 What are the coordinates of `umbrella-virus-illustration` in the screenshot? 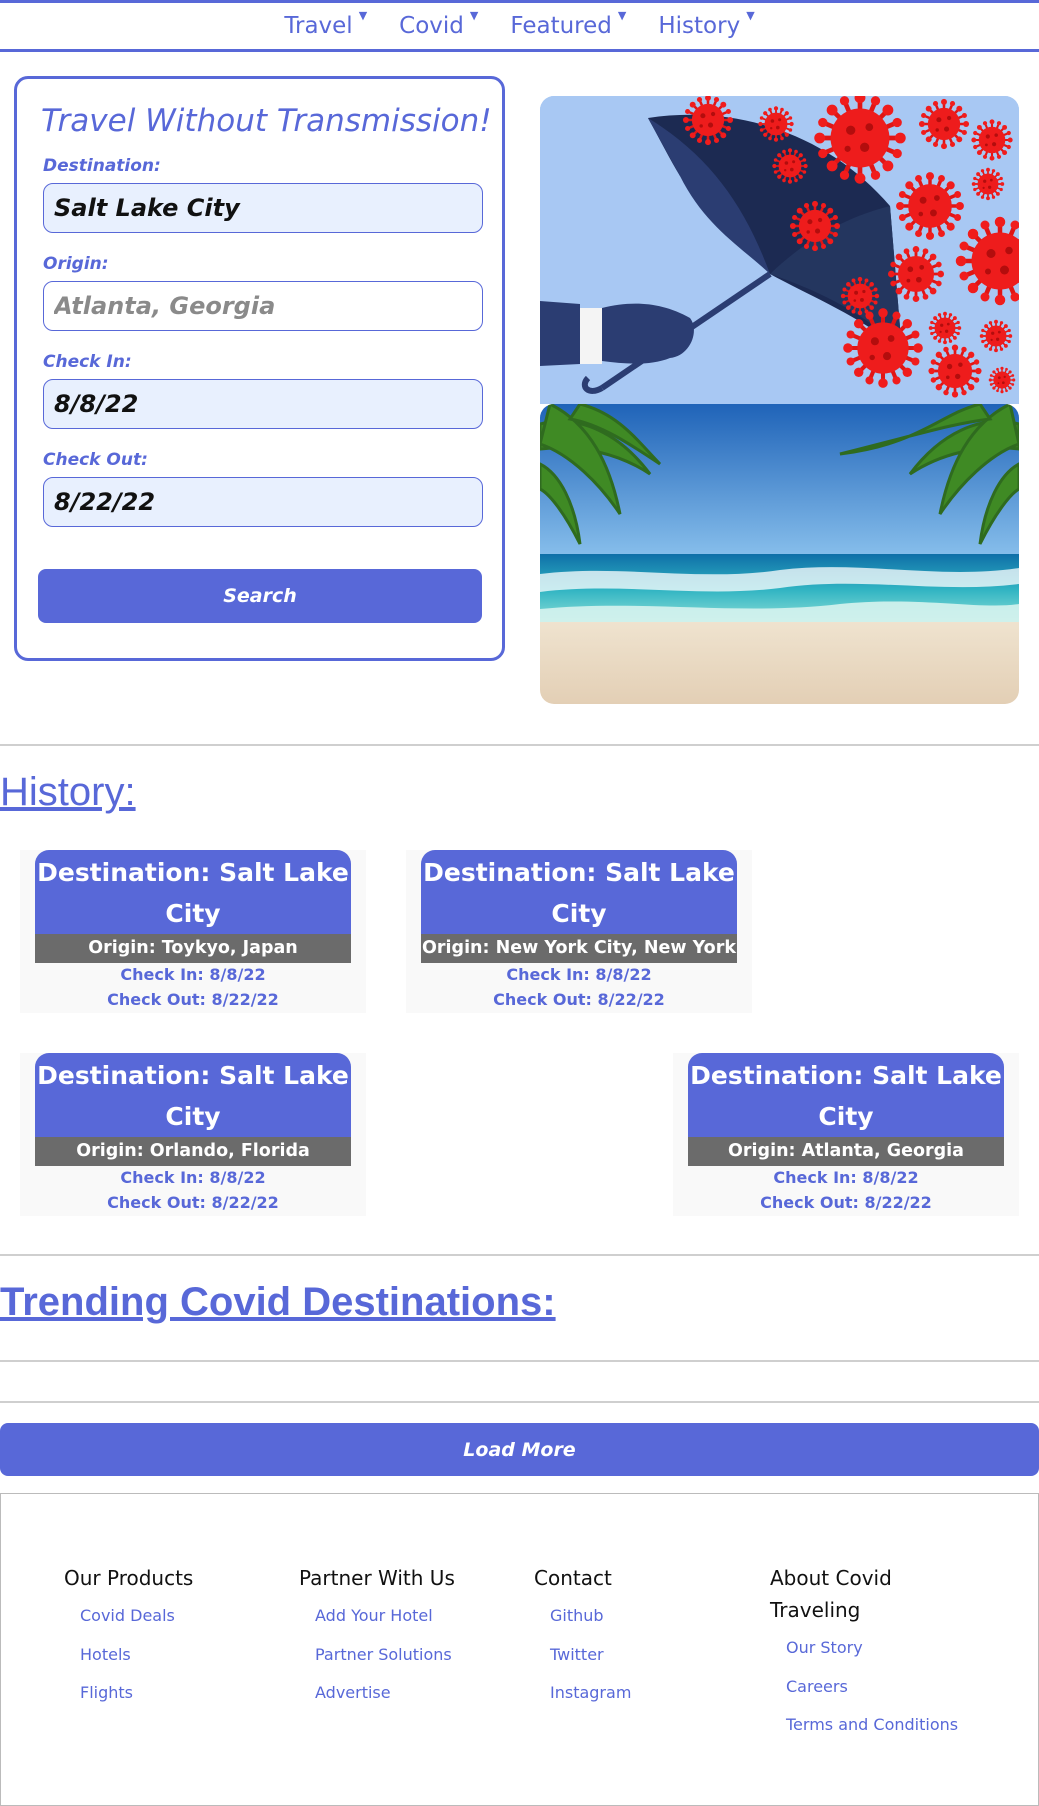 It's located at (779, 250).